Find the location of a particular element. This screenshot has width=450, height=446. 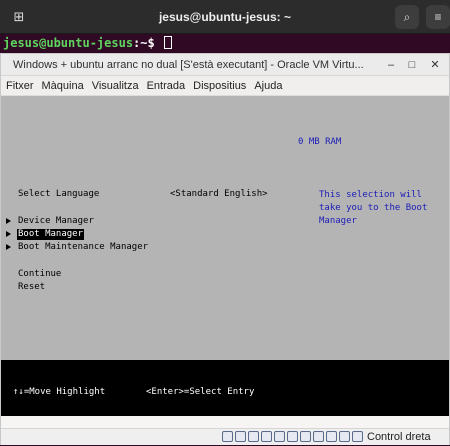

cpu-icon is located at coordinates (331, 436).